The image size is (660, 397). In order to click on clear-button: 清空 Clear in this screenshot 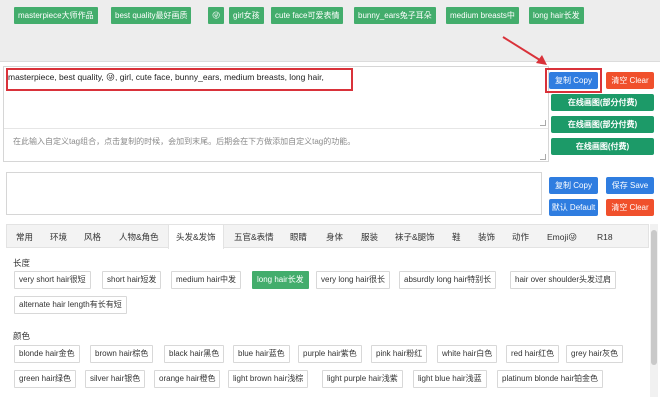, I will do `click(630, 80)`.